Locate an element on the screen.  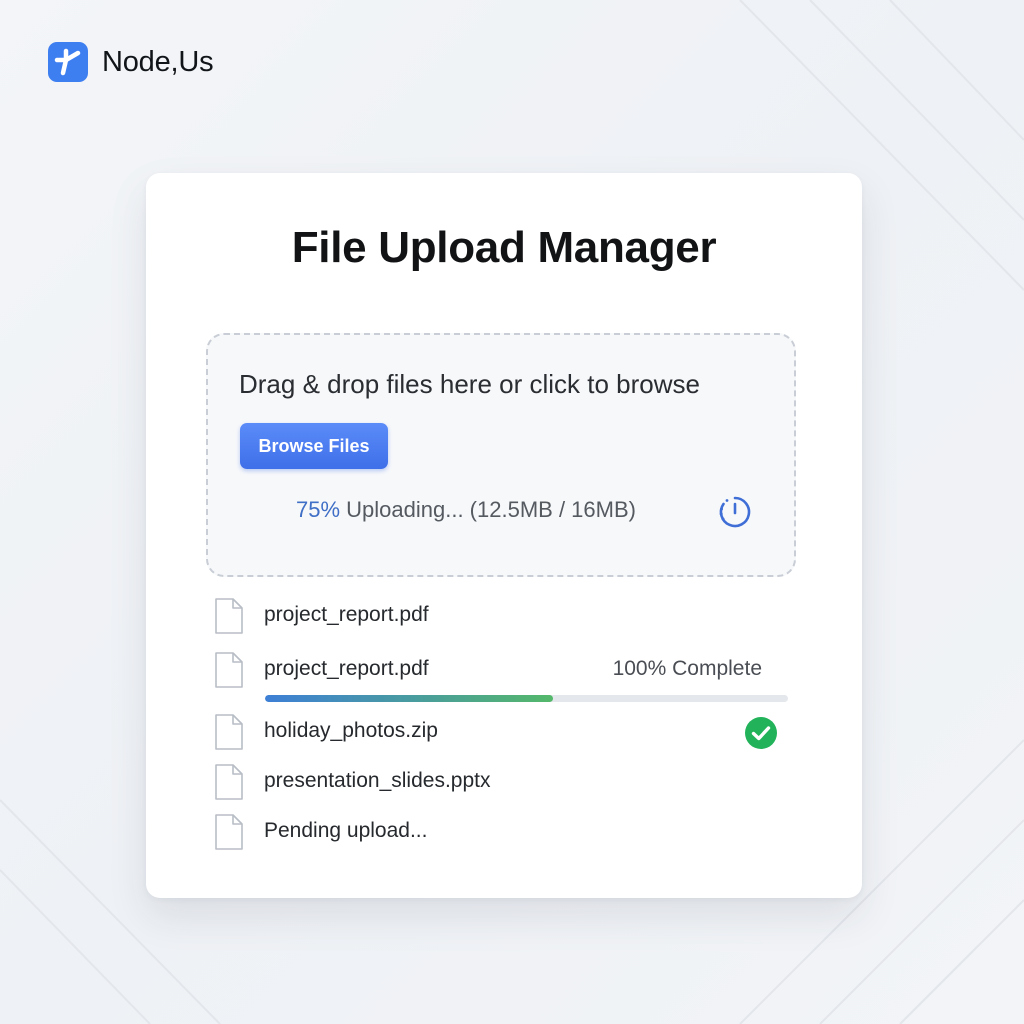
file-list-item: holiday_photos.zip is located at coordinates (509, 733).